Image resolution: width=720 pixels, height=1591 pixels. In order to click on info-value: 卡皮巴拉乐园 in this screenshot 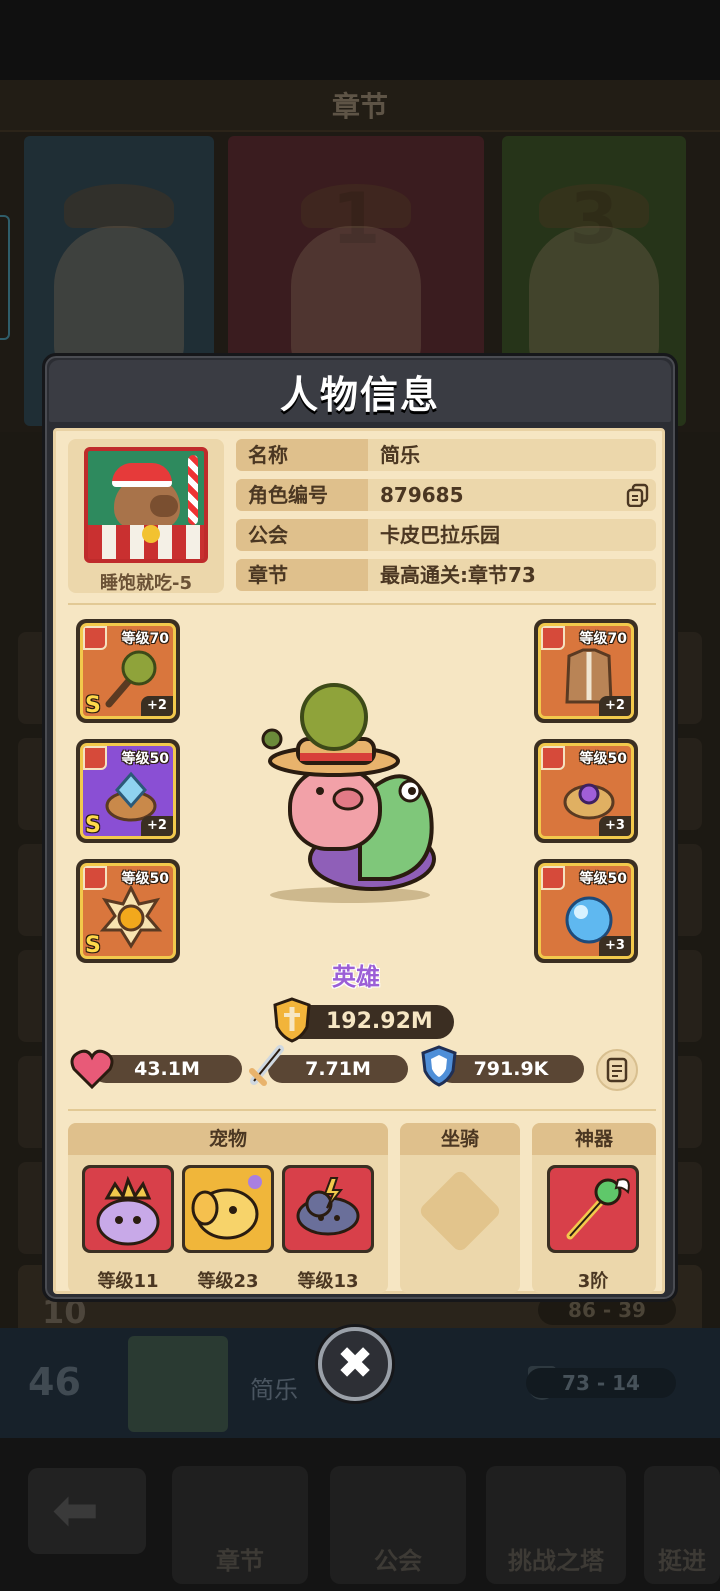, I will do `click(440, 535)`.